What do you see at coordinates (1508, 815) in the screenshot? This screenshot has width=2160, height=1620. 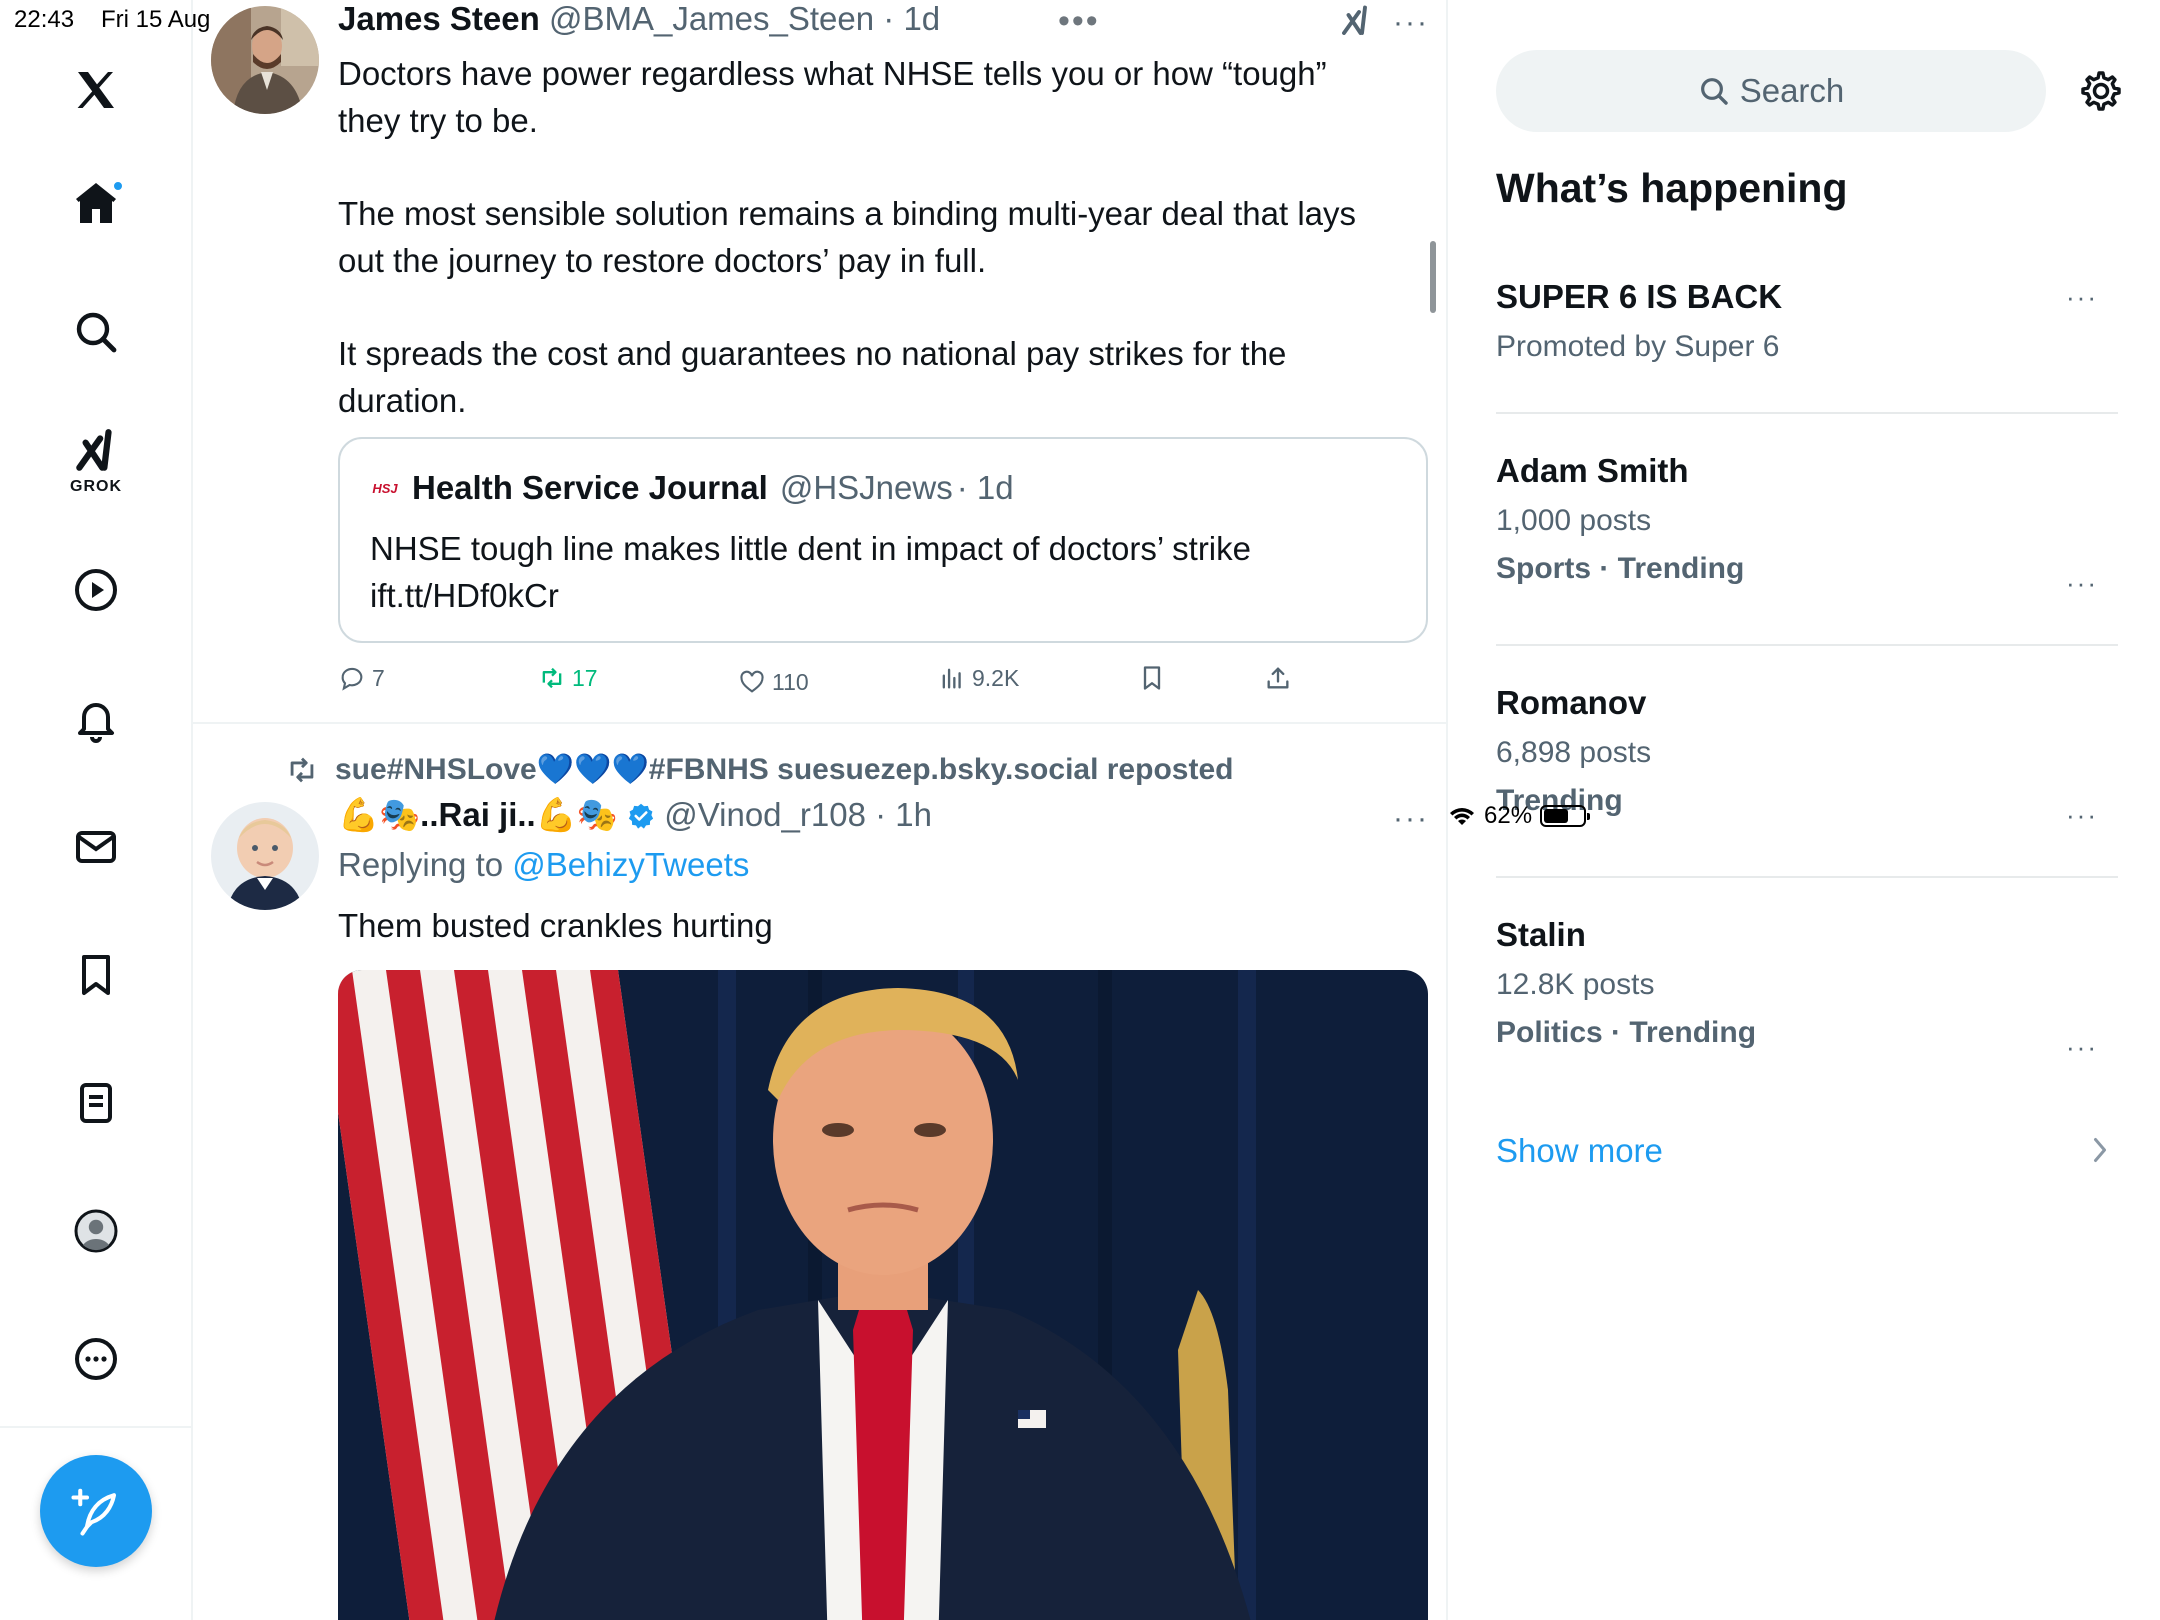 I see `battery-percent: 62%` at bounding box center [1508, 815].